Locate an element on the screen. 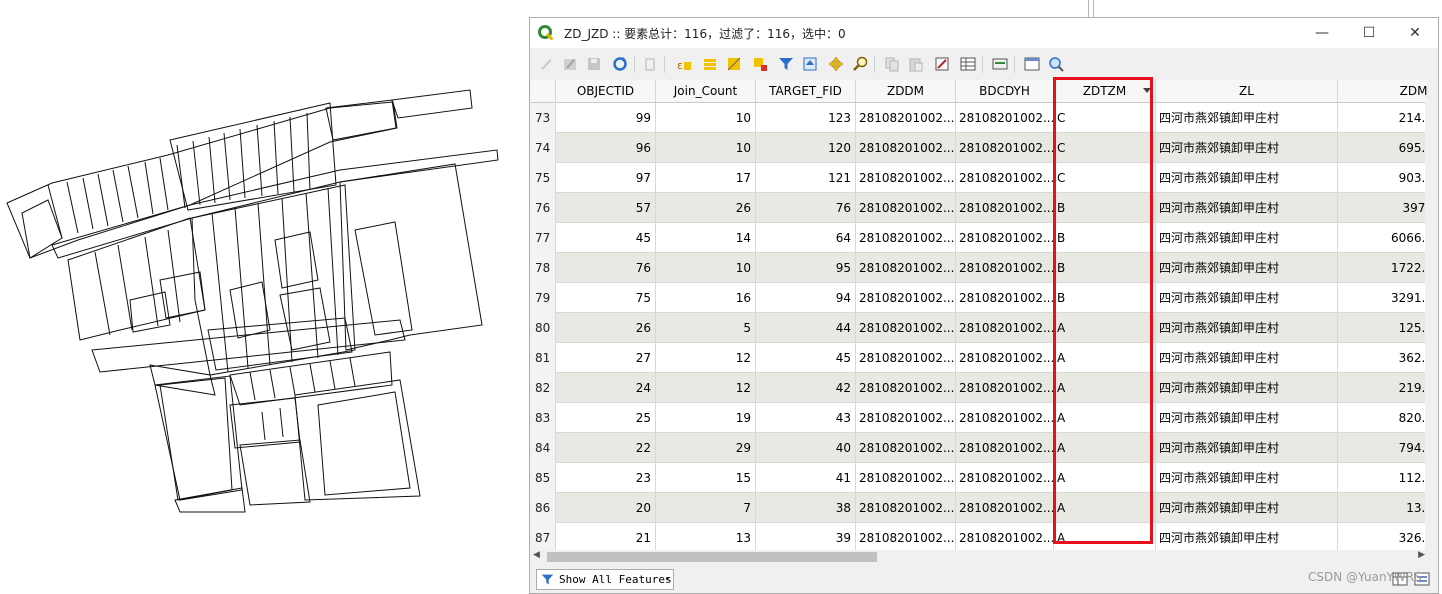 The image size is (1442, 594). cell-target_fid: 40 is located at coordinates (806, 448).